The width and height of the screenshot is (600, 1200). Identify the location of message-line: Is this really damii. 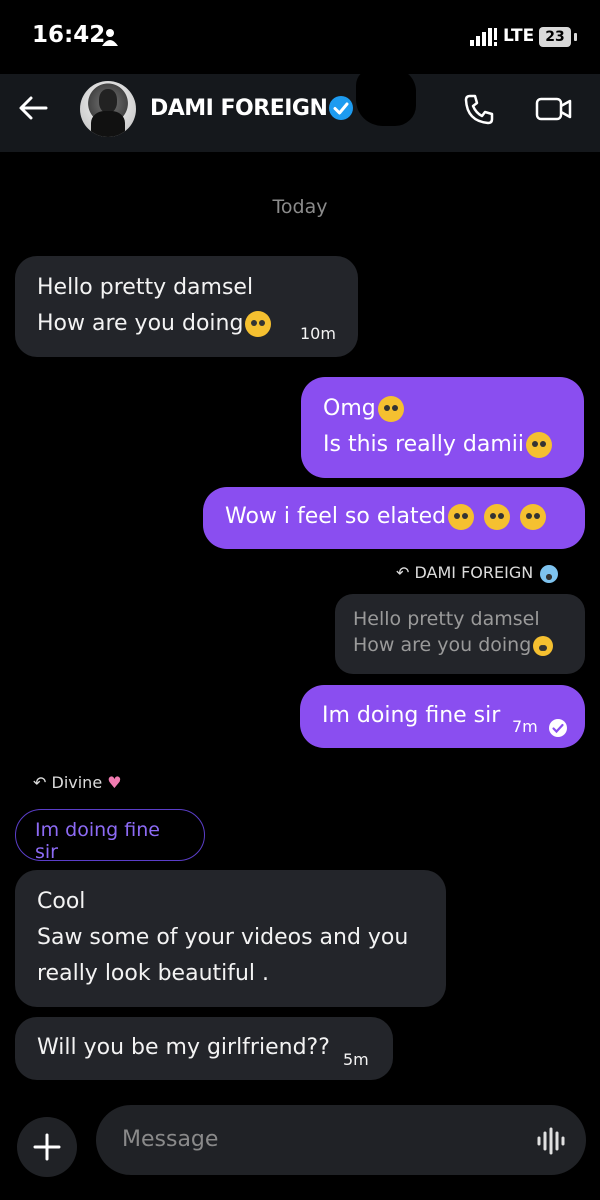
(423, 444).